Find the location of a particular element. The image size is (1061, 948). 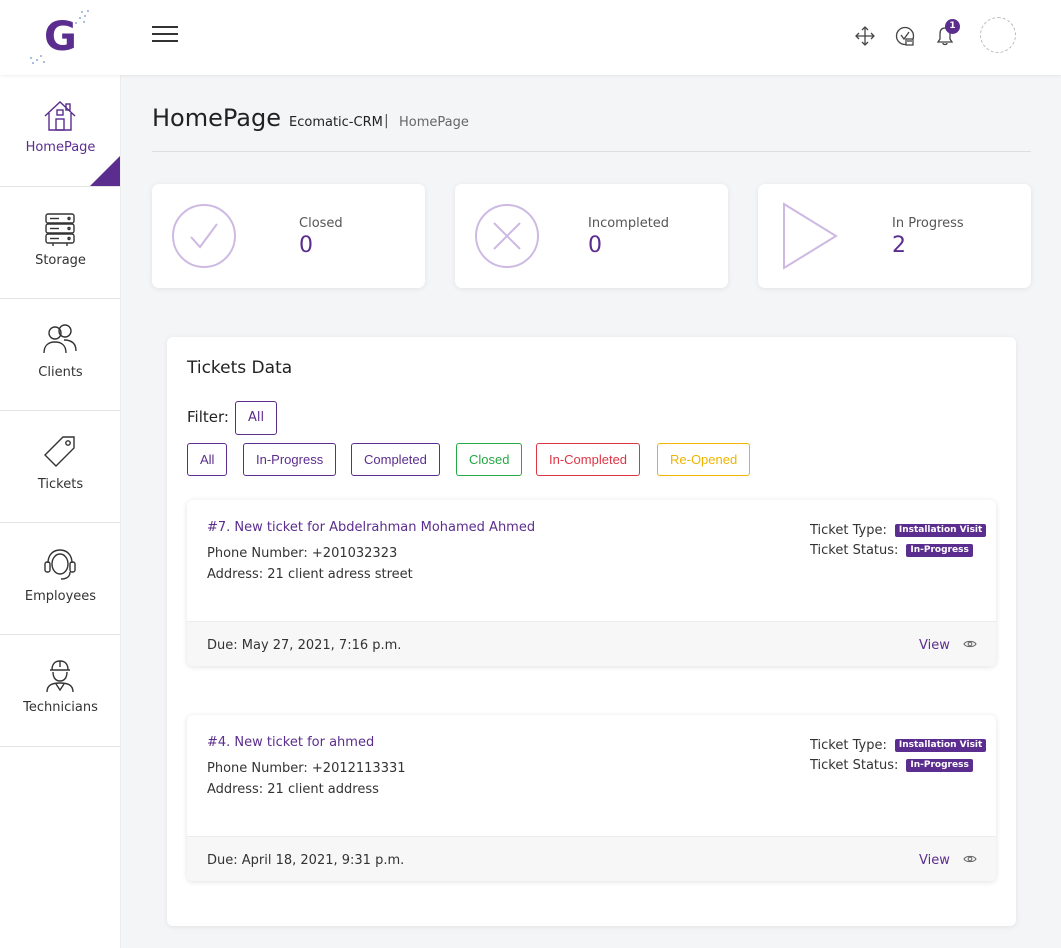

stat-card-in-progress: In Progress 2 is located at coordinates (894, 236).